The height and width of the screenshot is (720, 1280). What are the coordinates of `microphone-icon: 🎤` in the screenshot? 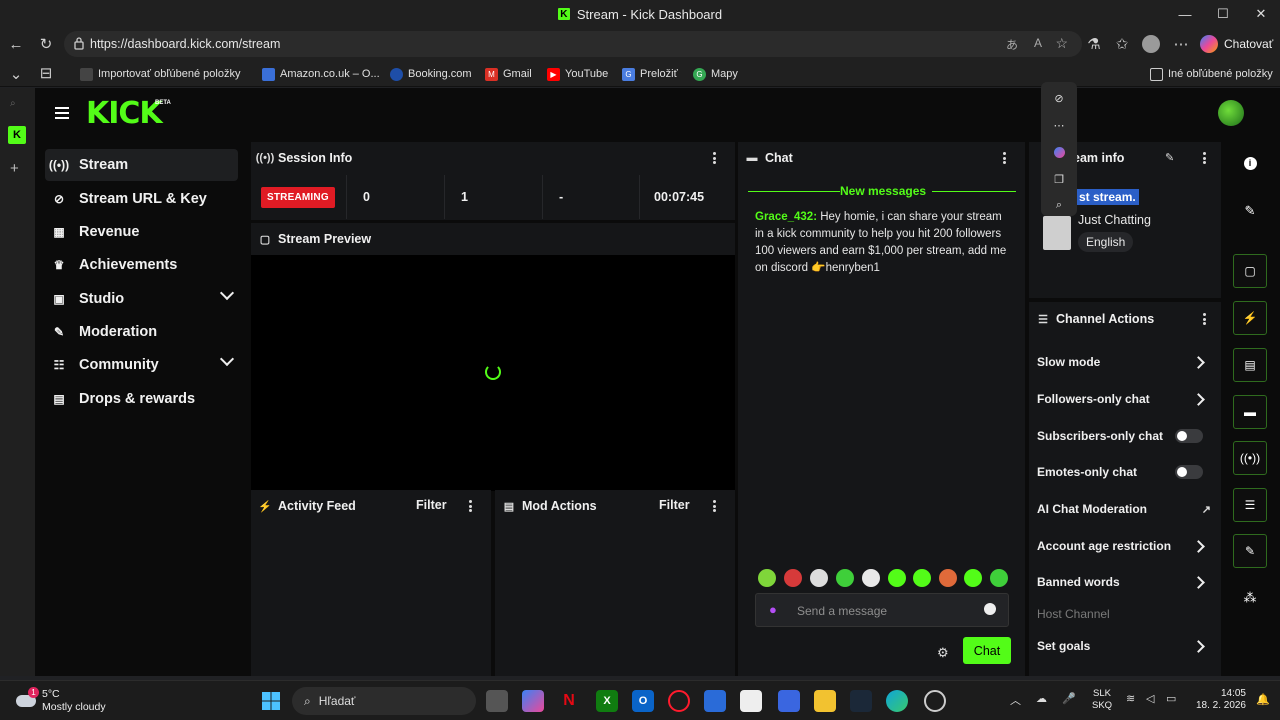 It's located at (1069, 698).